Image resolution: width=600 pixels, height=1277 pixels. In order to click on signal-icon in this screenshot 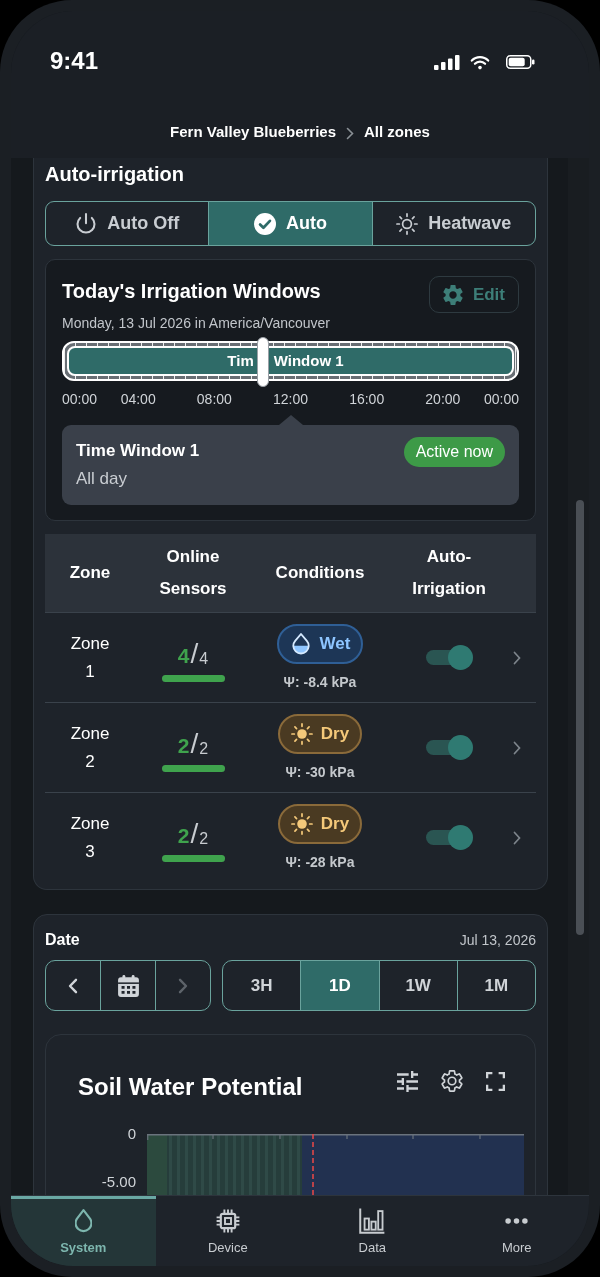, I will do `click(447, 62)`.